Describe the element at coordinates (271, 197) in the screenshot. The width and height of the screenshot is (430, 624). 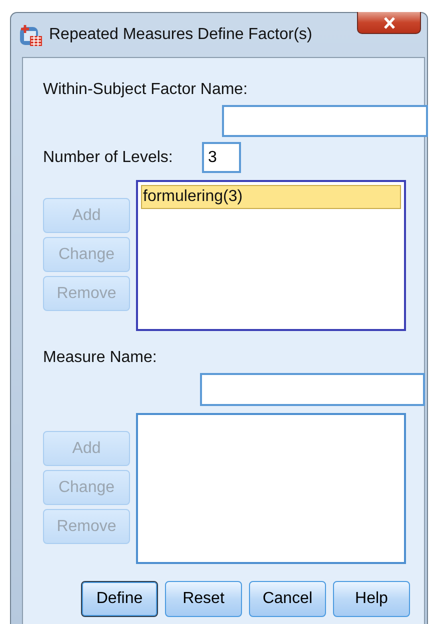
I see `list-item: formulering(3)` at that location.